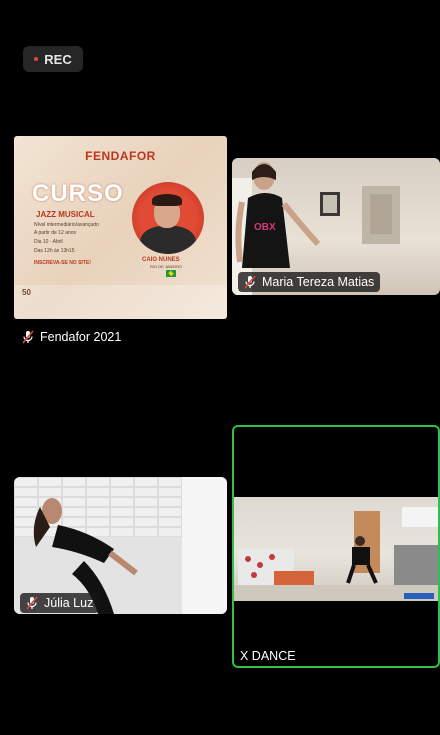 The height and width of the screenshot is (735, 440). Describe the element at coordinates (65, 214) in the screenshot. I see `poster-course-subtitle: JAZZ MUSICAL` at that location.